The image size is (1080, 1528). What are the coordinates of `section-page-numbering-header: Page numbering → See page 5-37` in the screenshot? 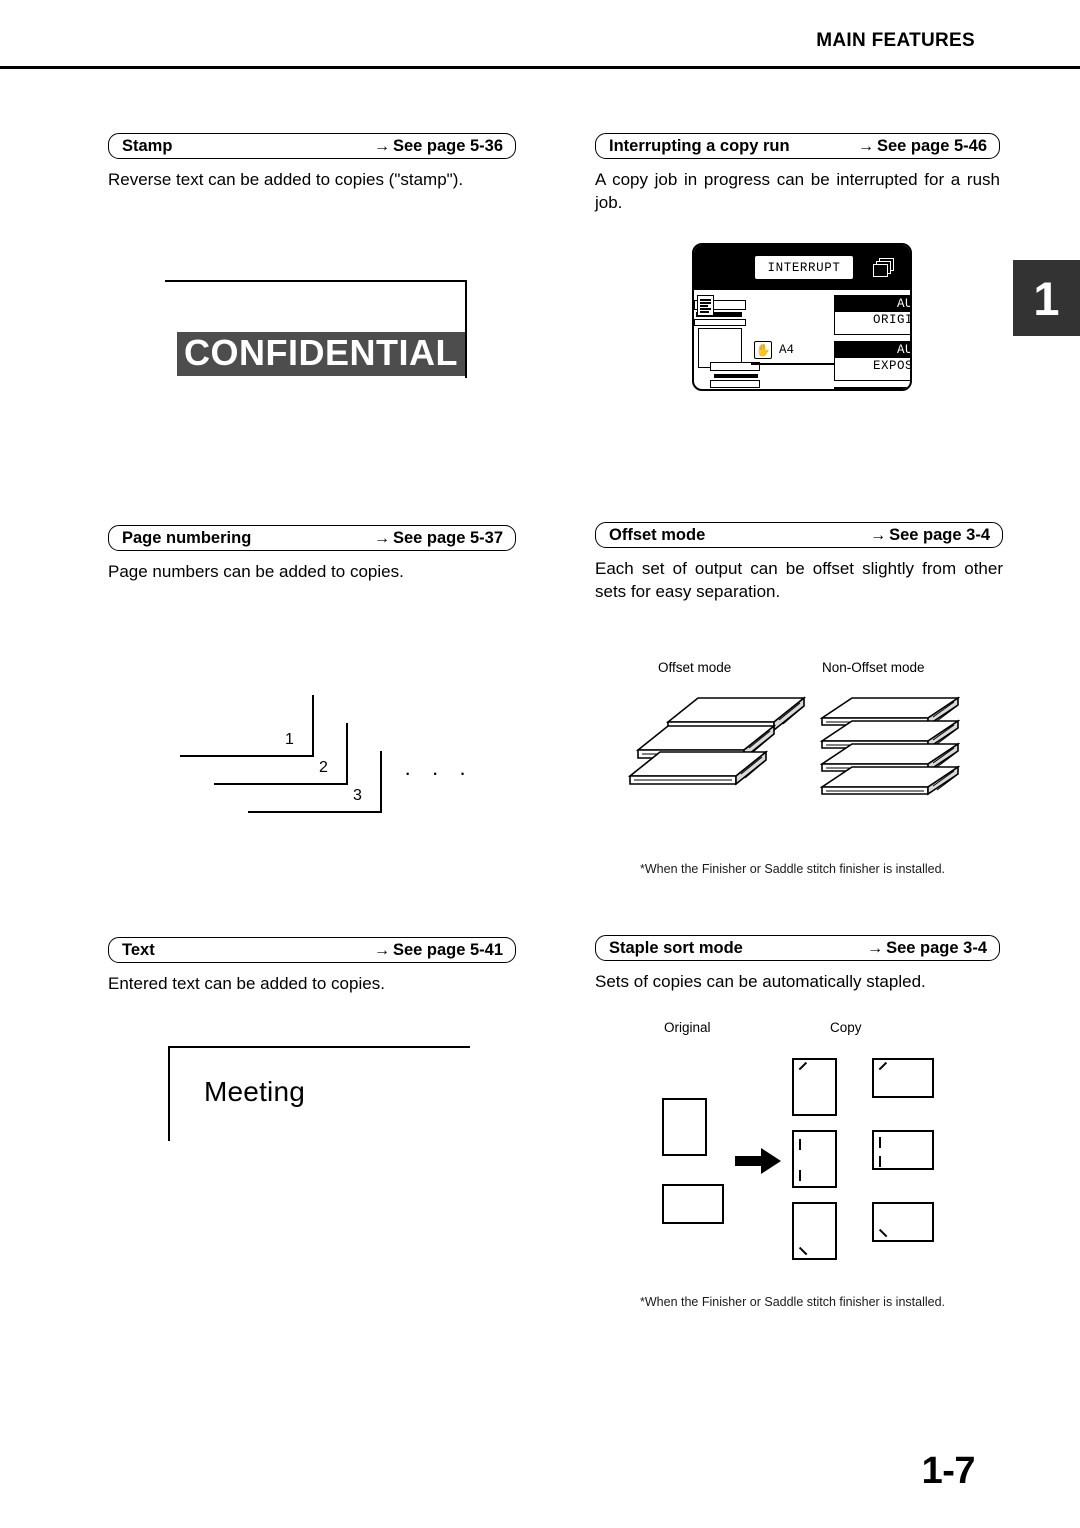 It's located at (312, 538).